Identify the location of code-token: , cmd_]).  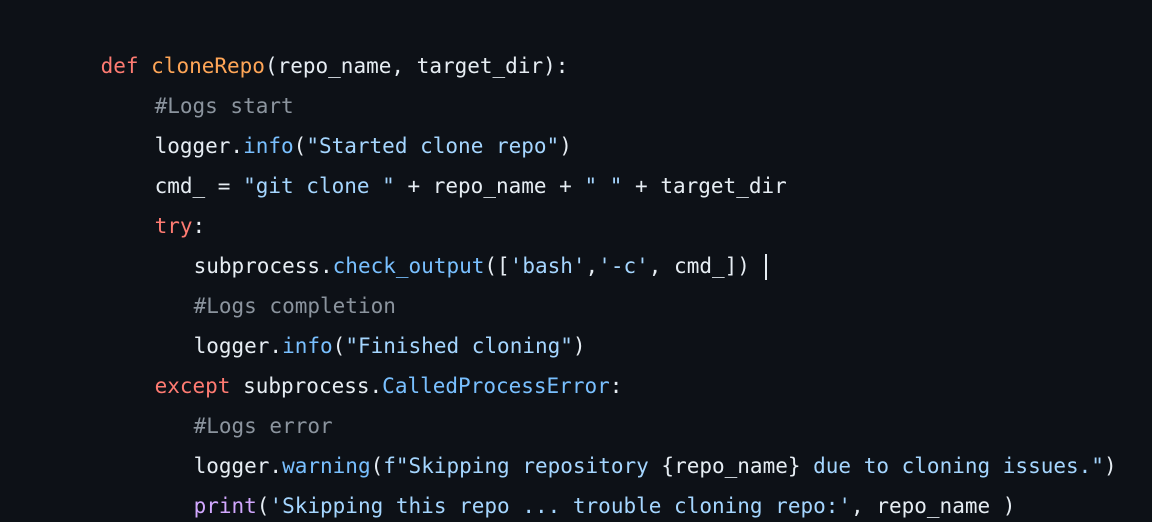
(705, 266).